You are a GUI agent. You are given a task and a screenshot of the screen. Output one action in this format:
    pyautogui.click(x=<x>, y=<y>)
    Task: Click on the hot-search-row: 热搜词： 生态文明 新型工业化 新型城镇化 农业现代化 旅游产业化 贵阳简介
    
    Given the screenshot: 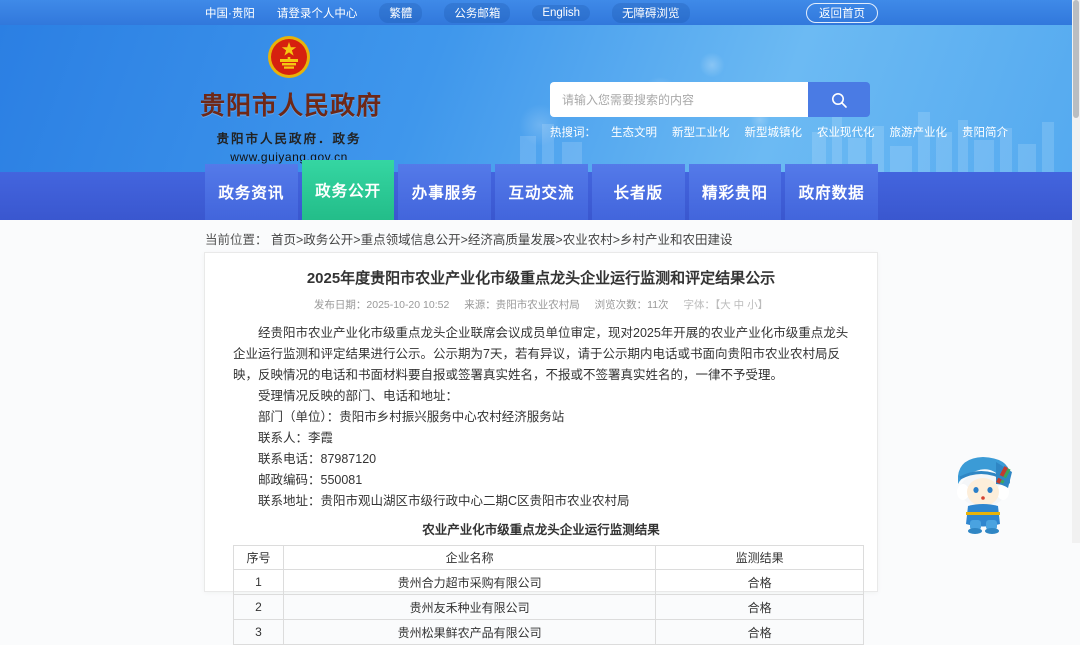 What is the action you would take?
    pyautogui.click(x=779, y=132)
    